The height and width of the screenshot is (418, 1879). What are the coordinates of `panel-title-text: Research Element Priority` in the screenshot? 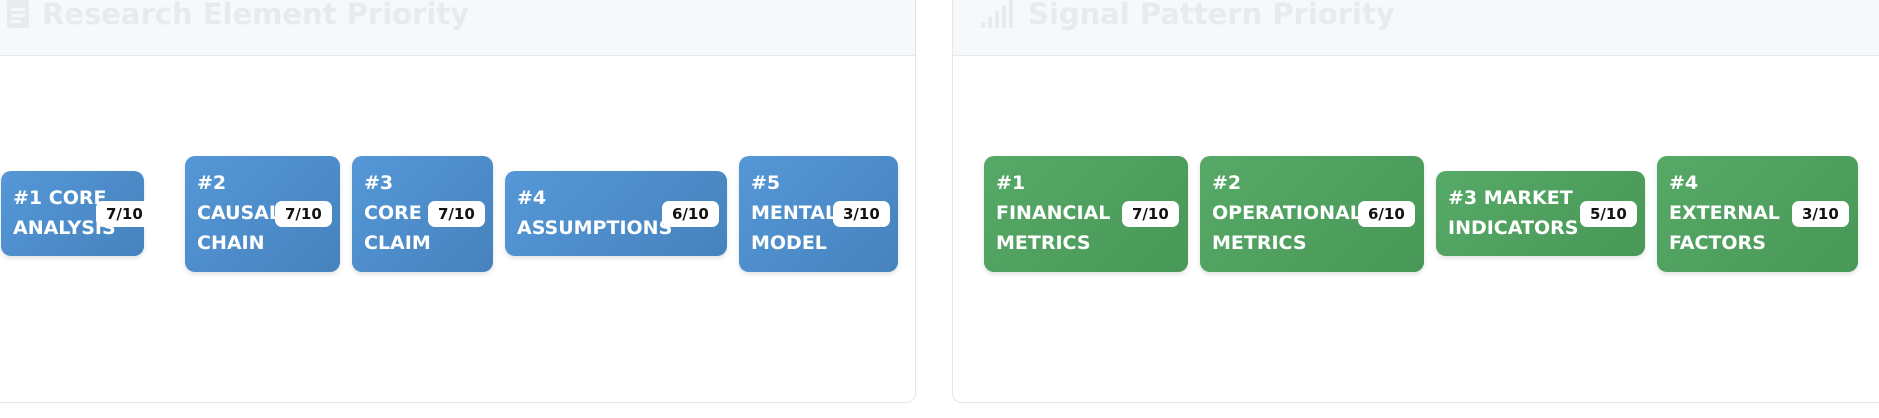 It's located at (256, 15).